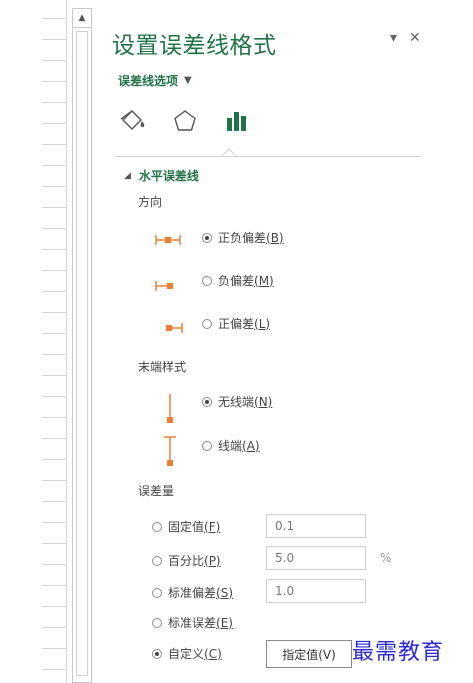  I want to click on percentage-label: 百分比, so click(186, 561).